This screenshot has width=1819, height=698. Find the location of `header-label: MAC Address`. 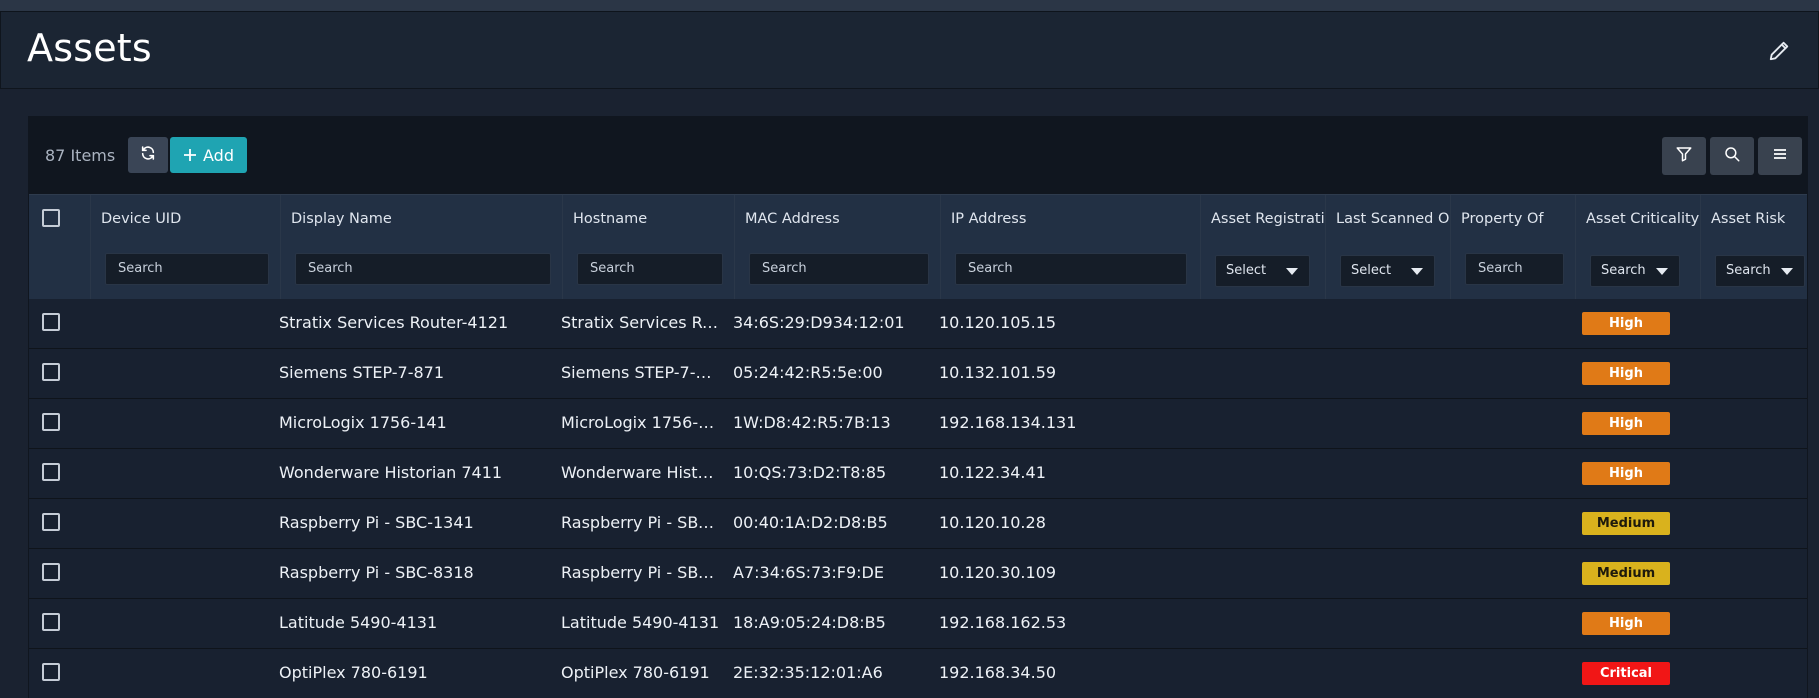

header-label: MAC Address is located at coordinates (792, 219).